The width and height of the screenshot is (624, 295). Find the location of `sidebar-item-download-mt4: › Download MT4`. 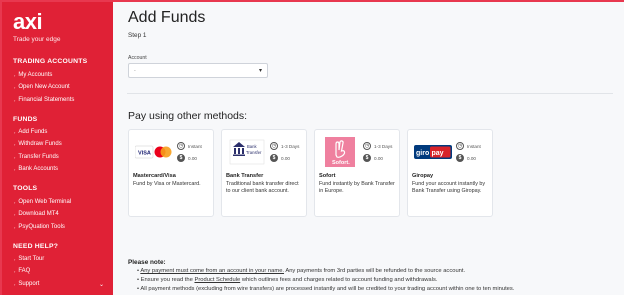

sidebar-item-download-mt4: › Download MT4 is located at coordinates (36, 214).